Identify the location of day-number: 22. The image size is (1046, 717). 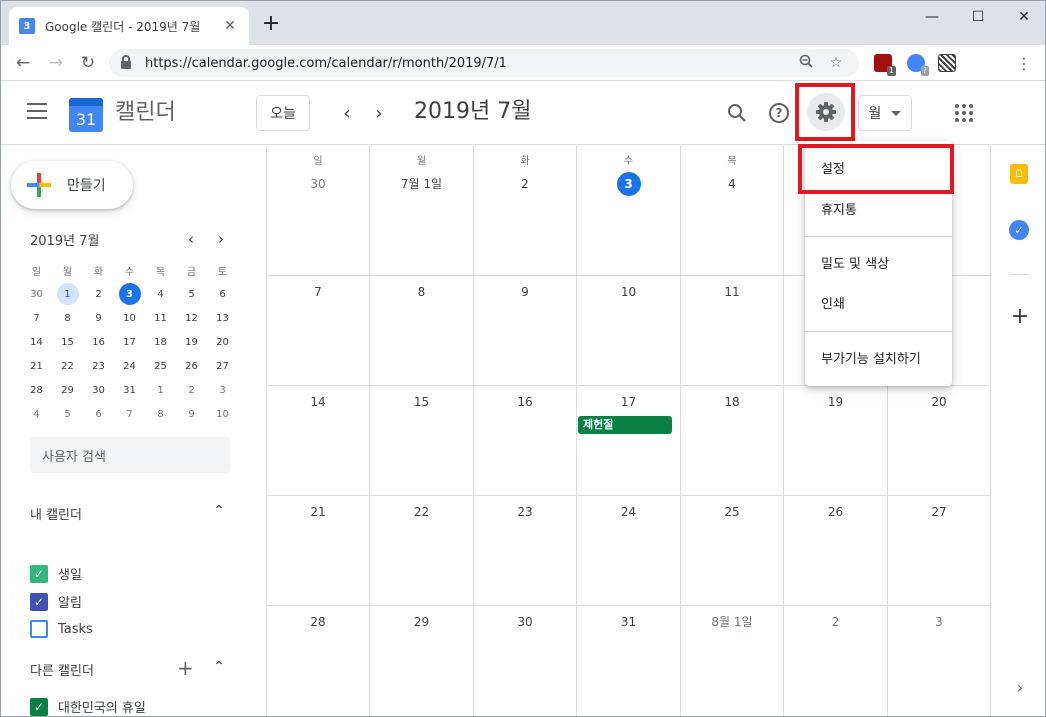
(421, 512).